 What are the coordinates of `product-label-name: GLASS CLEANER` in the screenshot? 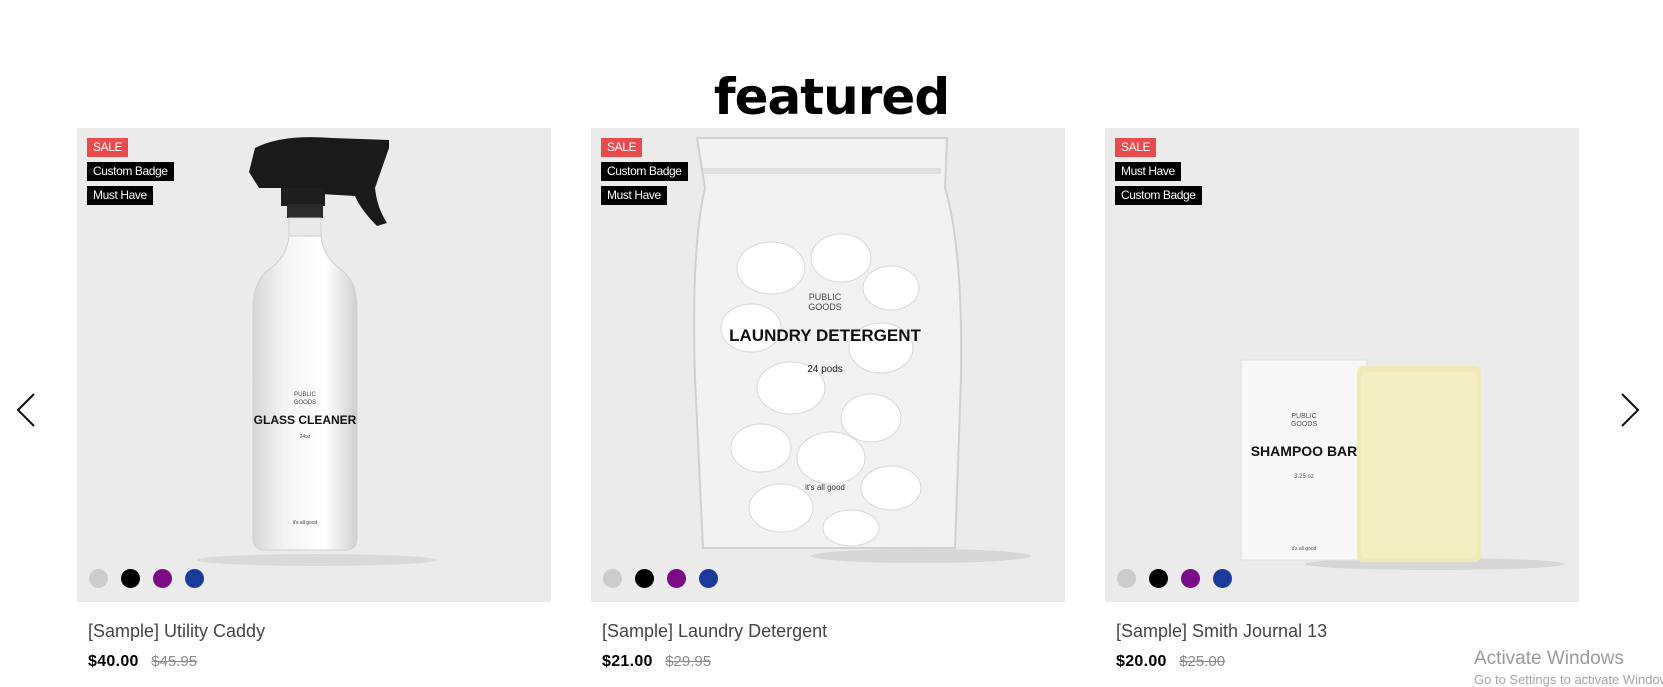 It's located at (305, 420).